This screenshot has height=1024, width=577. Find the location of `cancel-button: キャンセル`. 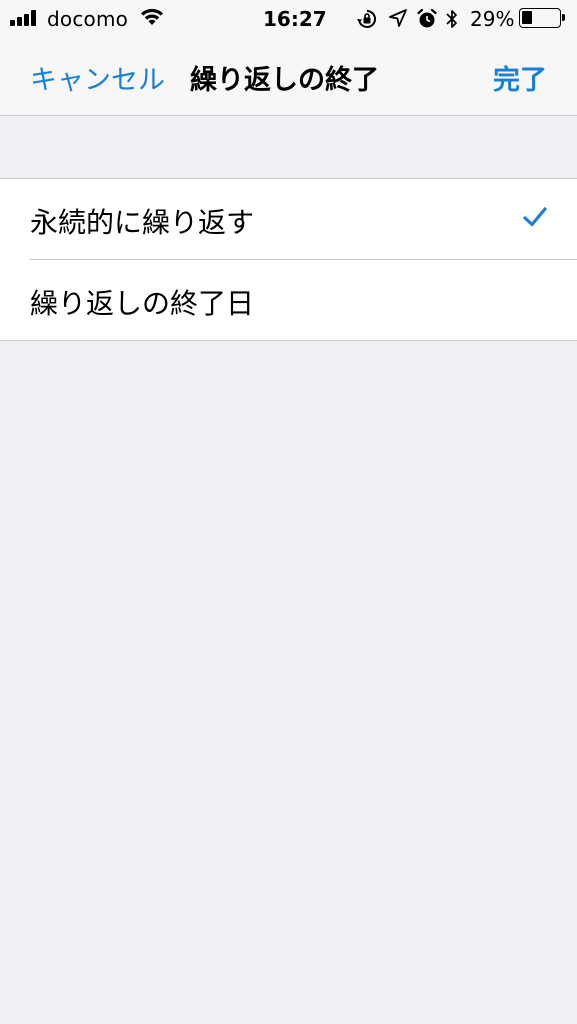

cancel-button: キャンセル is located at coordinates (97, 77).